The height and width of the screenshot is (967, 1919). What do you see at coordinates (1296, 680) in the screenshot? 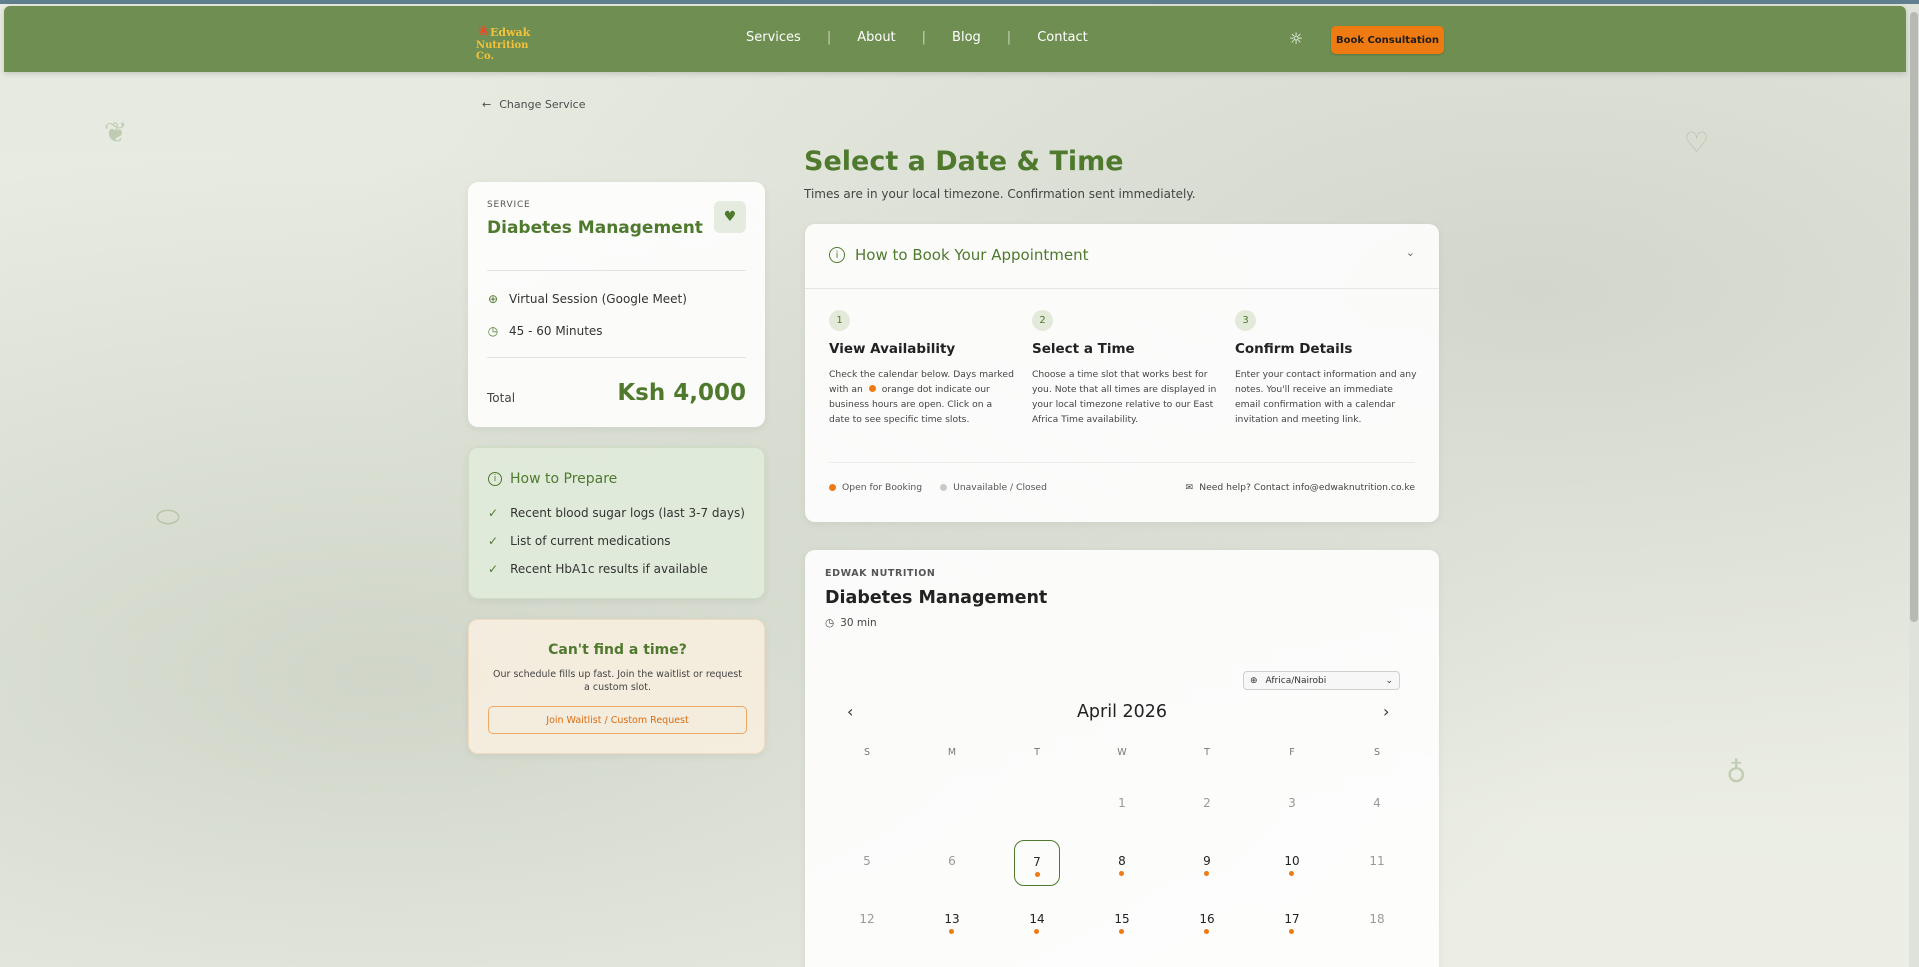
I see `timezone-value: Africa/Nairobi` at bounding box center [1296, 680].